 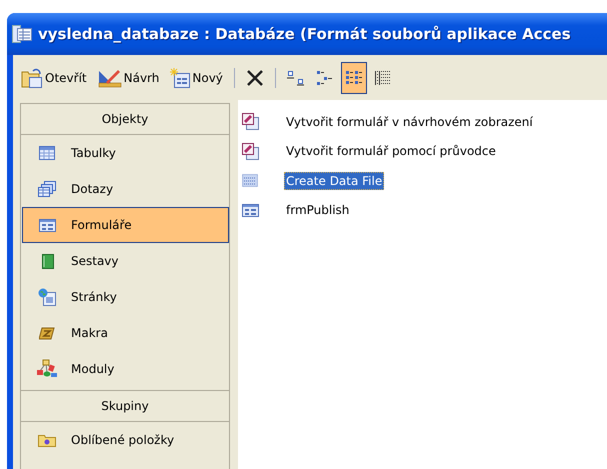 I want to click on list-icon, so click(x=353, y=78).